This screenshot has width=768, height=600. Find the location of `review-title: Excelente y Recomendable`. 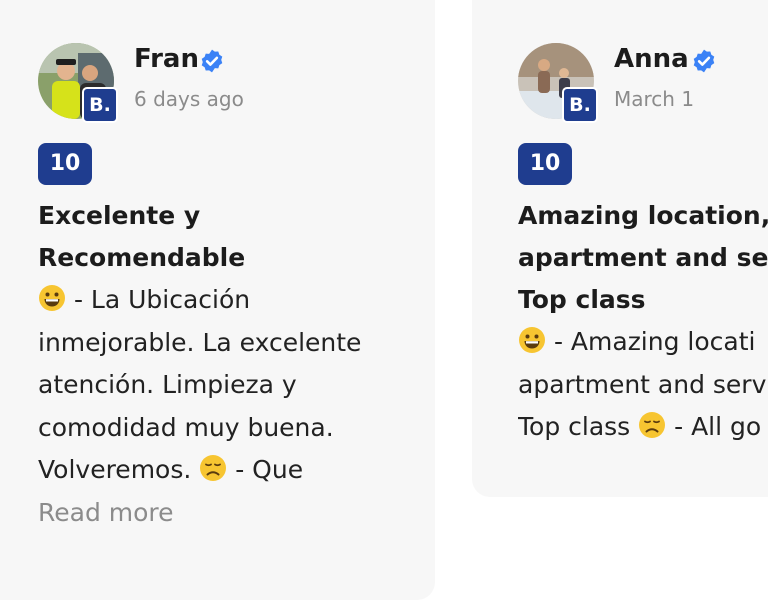

review-title: Excelente y Recomendable is located at coordinates (228, 237).